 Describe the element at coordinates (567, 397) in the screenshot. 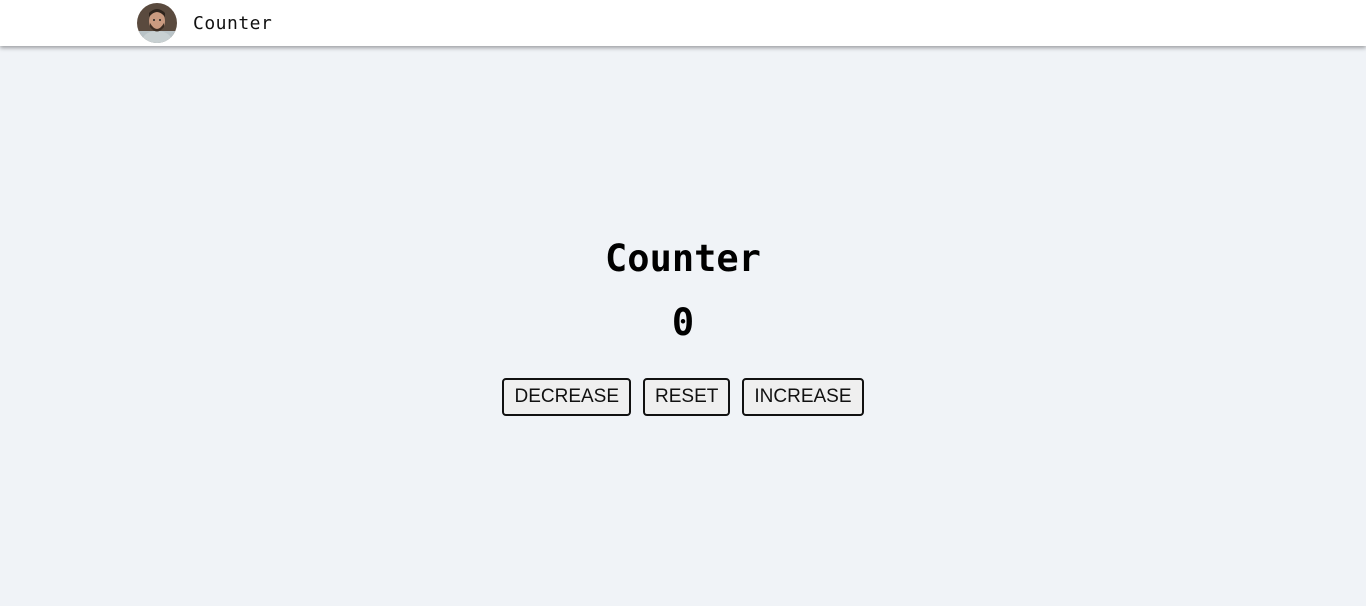

I see `decrease-button: DECREASE` at that location.